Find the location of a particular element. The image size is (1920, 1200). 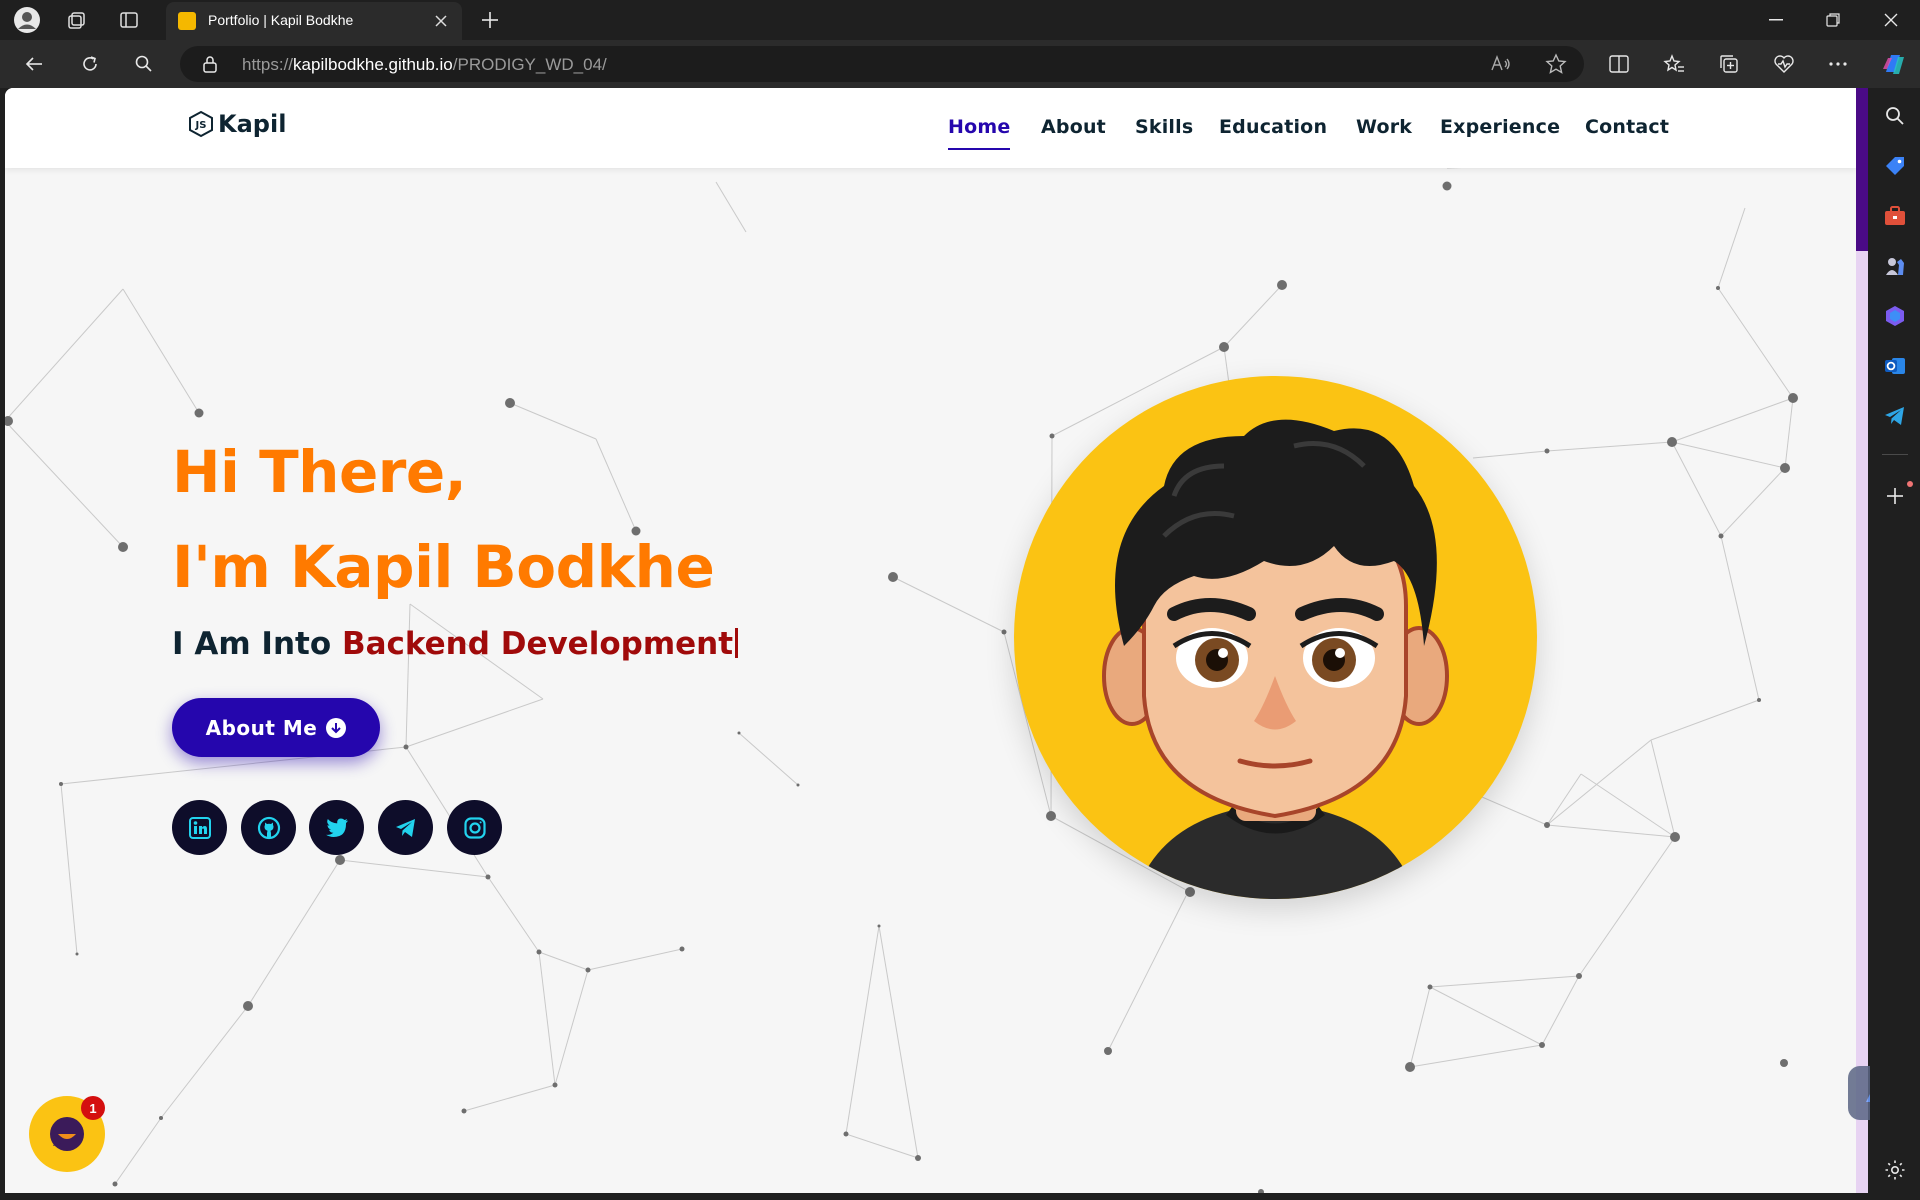

nav-about: About is located at coordinates (1073, 127).